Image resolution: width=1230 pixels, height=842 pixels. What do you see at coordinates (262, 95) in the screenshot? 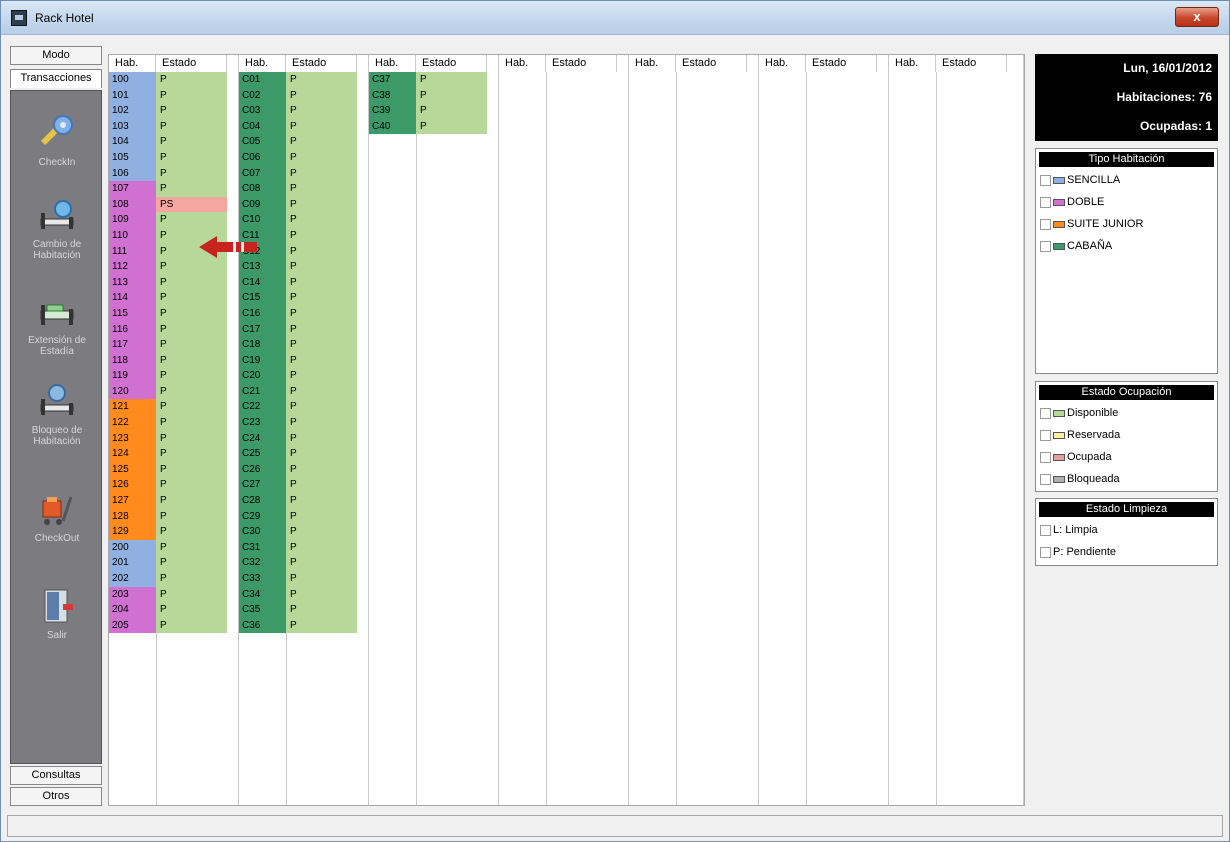
I see `room-number: C02` at bounding box center [262, 95].